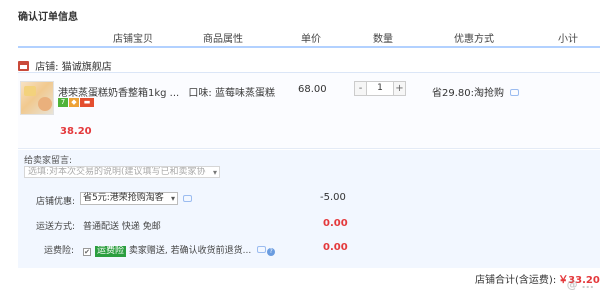 The image size is (600, 293). I want to click on product-info: 港荣蒸蛋糕奶香整箱1kg ... 口味: 蓝莓味蒸蛋糕, so click(166, 91).